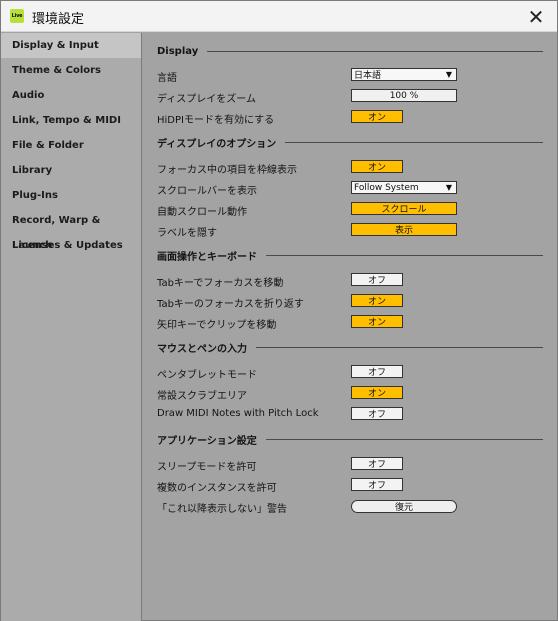 The image size is (558, 621). Describe the element at coordinates (238, 413) in the screenshot. I see `midi-pitch-lock-label: Draw MIDI Notes with Pitch Lock` at that location.